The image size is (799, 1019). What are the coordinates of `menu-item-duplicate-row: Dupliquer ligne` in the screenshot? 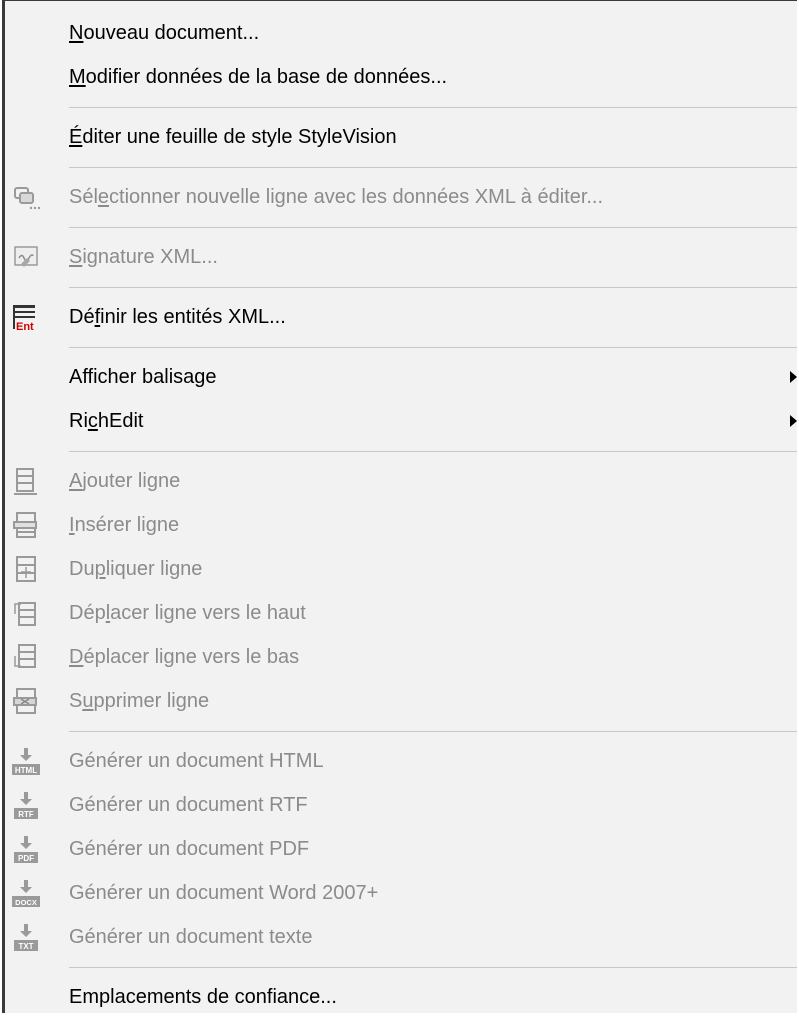 It's located at (401, 569).